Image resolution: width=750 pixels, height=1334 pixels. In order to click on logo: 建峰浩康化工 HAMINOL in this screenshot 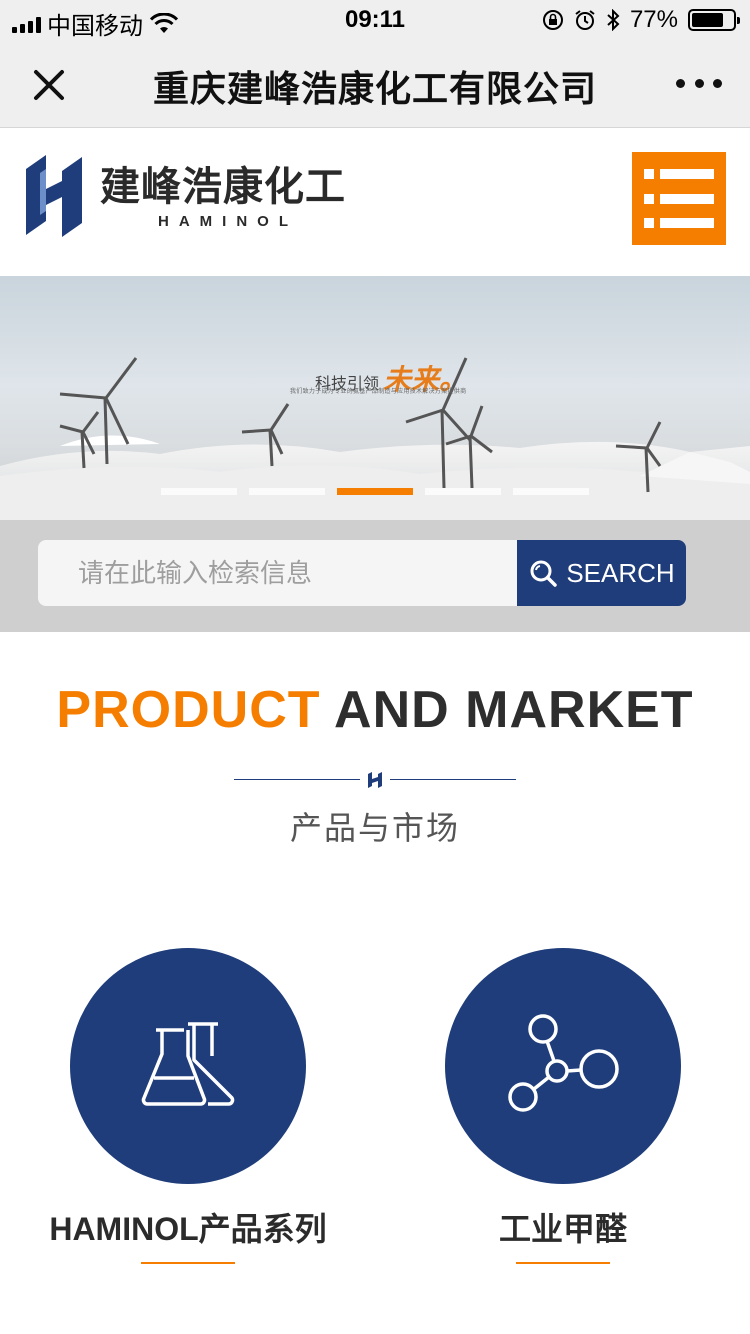, I will do `click(184, 196)`.